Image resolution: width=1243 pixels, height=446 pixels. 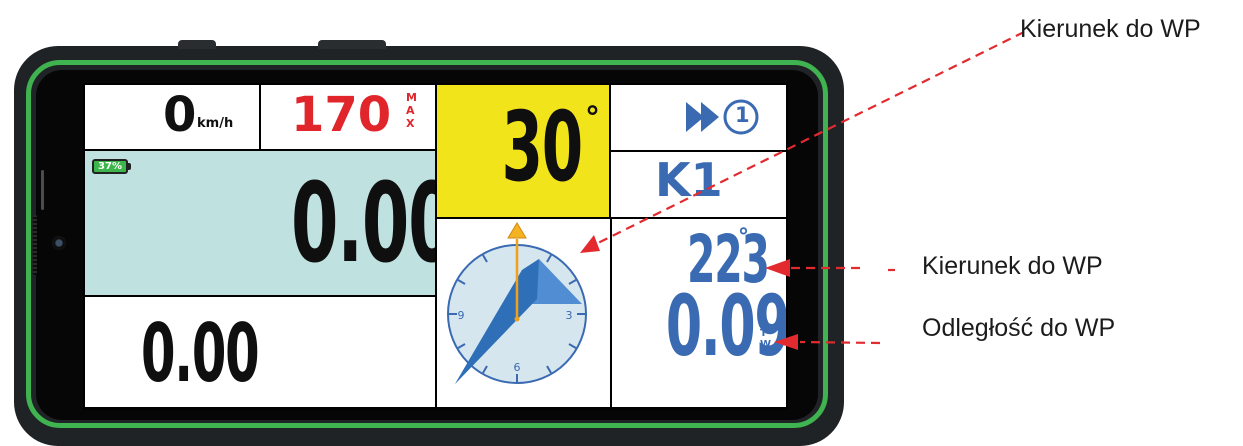 I want to click on callout-distance-label: Odległość do WP, so click(x=1019, y=328).